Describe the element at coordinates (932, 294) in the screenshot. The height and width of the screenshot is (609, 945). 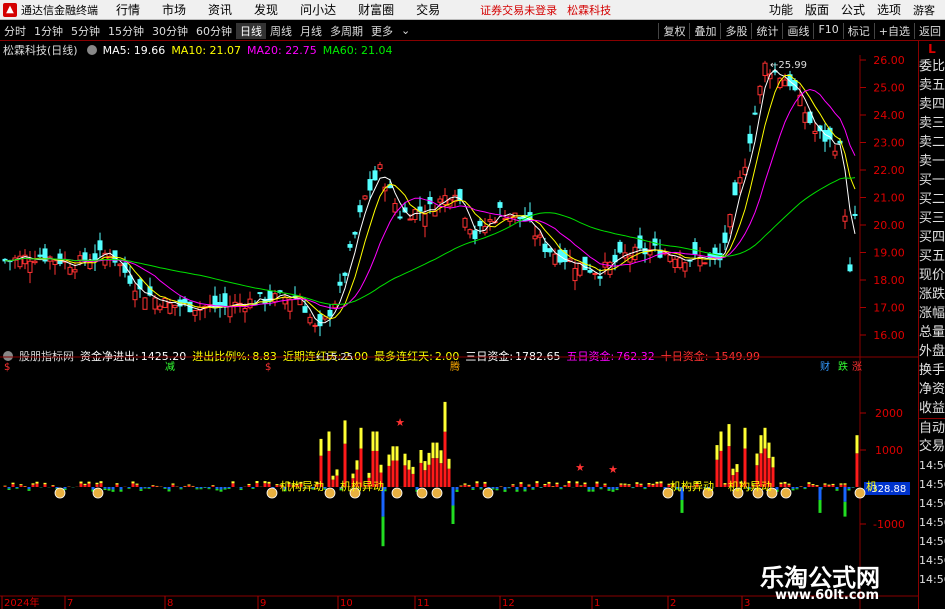
I see `panel-change: 涨跌` at that location.